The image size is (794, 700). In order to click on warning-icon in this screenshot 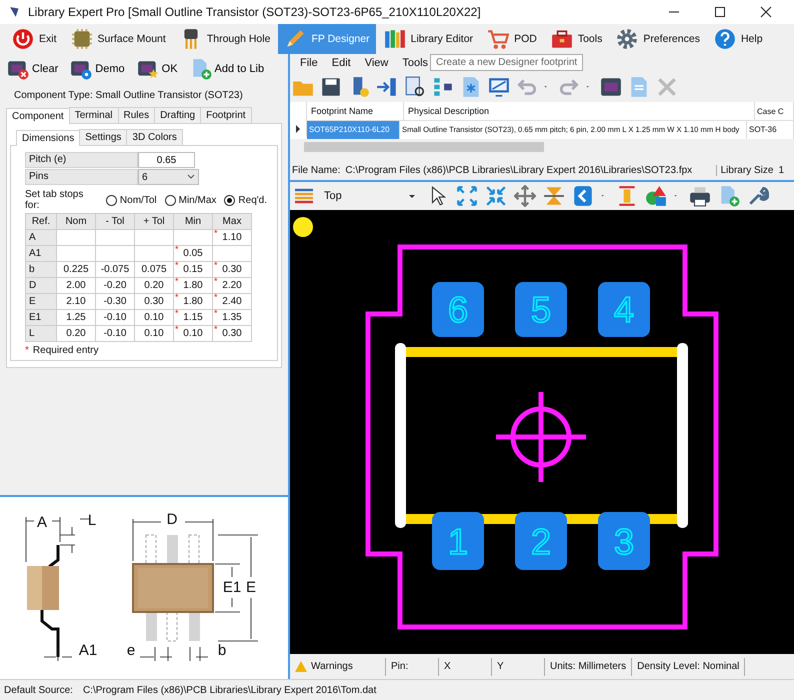, I will do `click(301, 666)`.